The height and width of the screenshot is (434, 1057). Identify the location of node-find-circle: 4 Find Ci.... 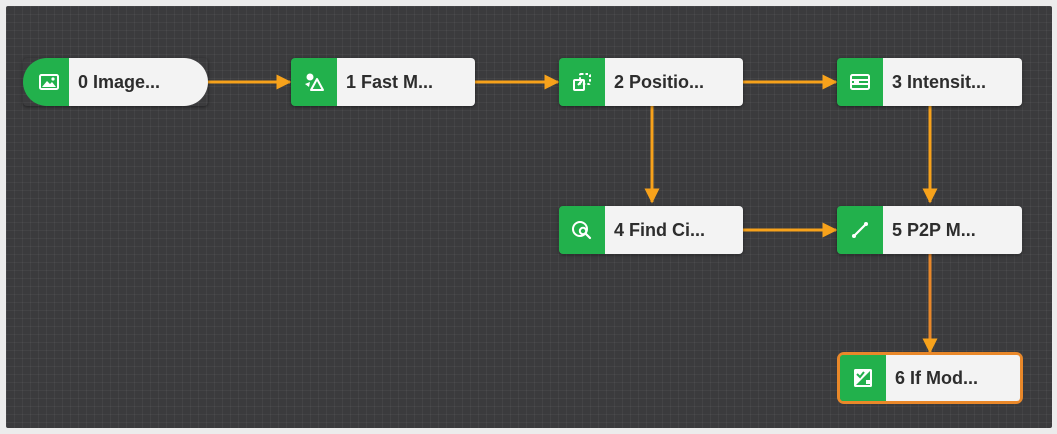
(651, 230).